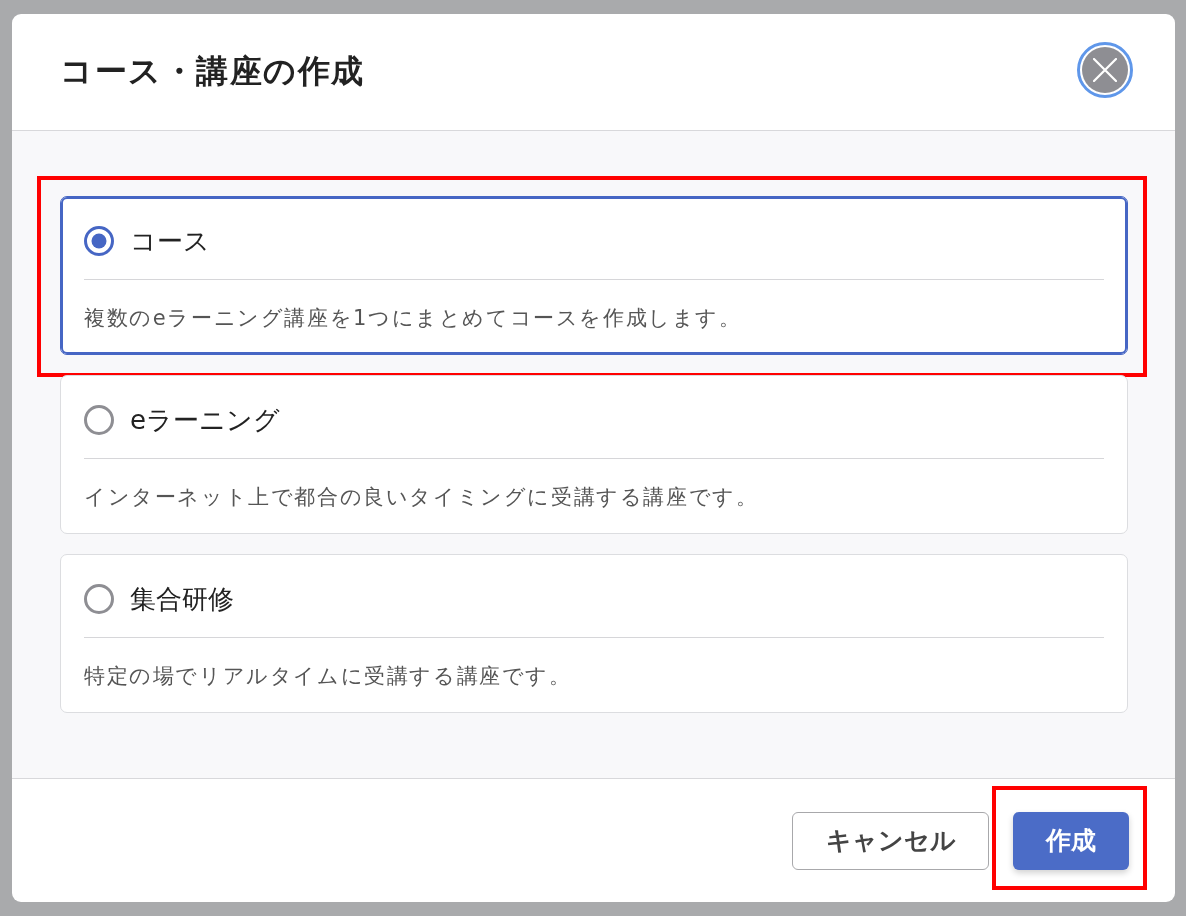  I want to click on close-button, so click(1105, 70).